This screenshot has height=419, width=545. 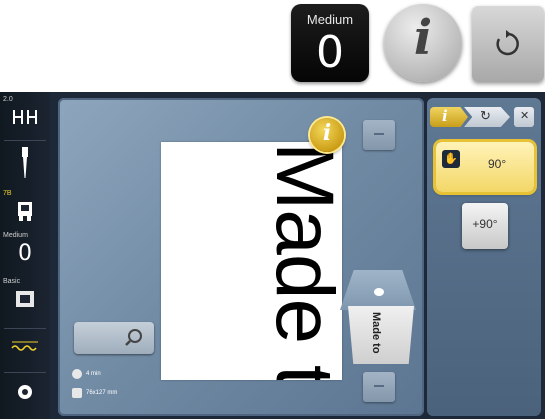 I want to click on tab-reset: ↻, so click(x=487, y=117).